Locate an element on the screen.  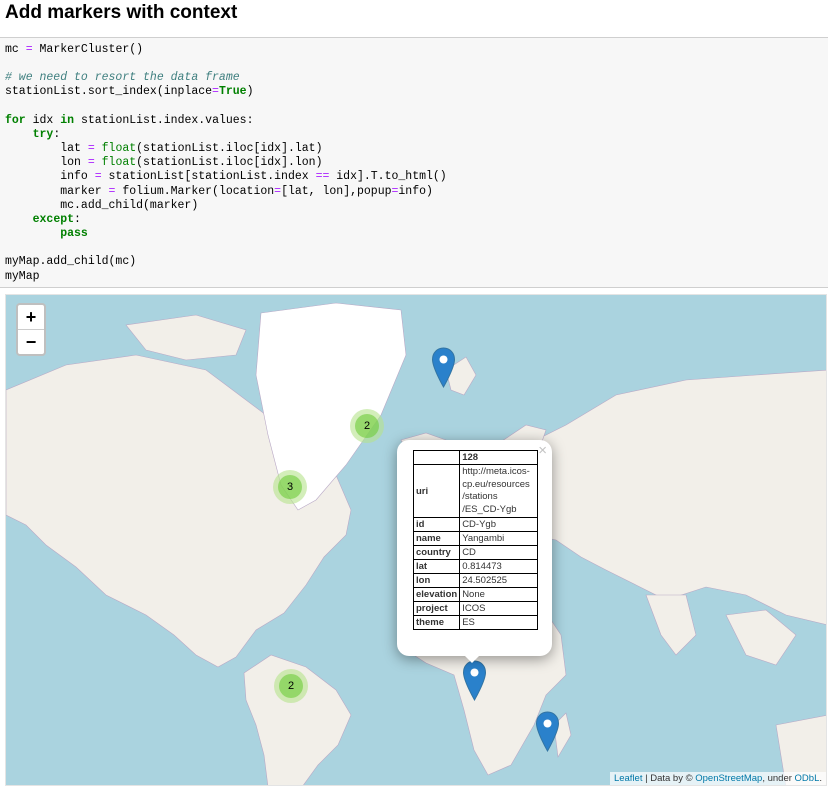
table-column-header: 128 is located at coordinates (499, 457).